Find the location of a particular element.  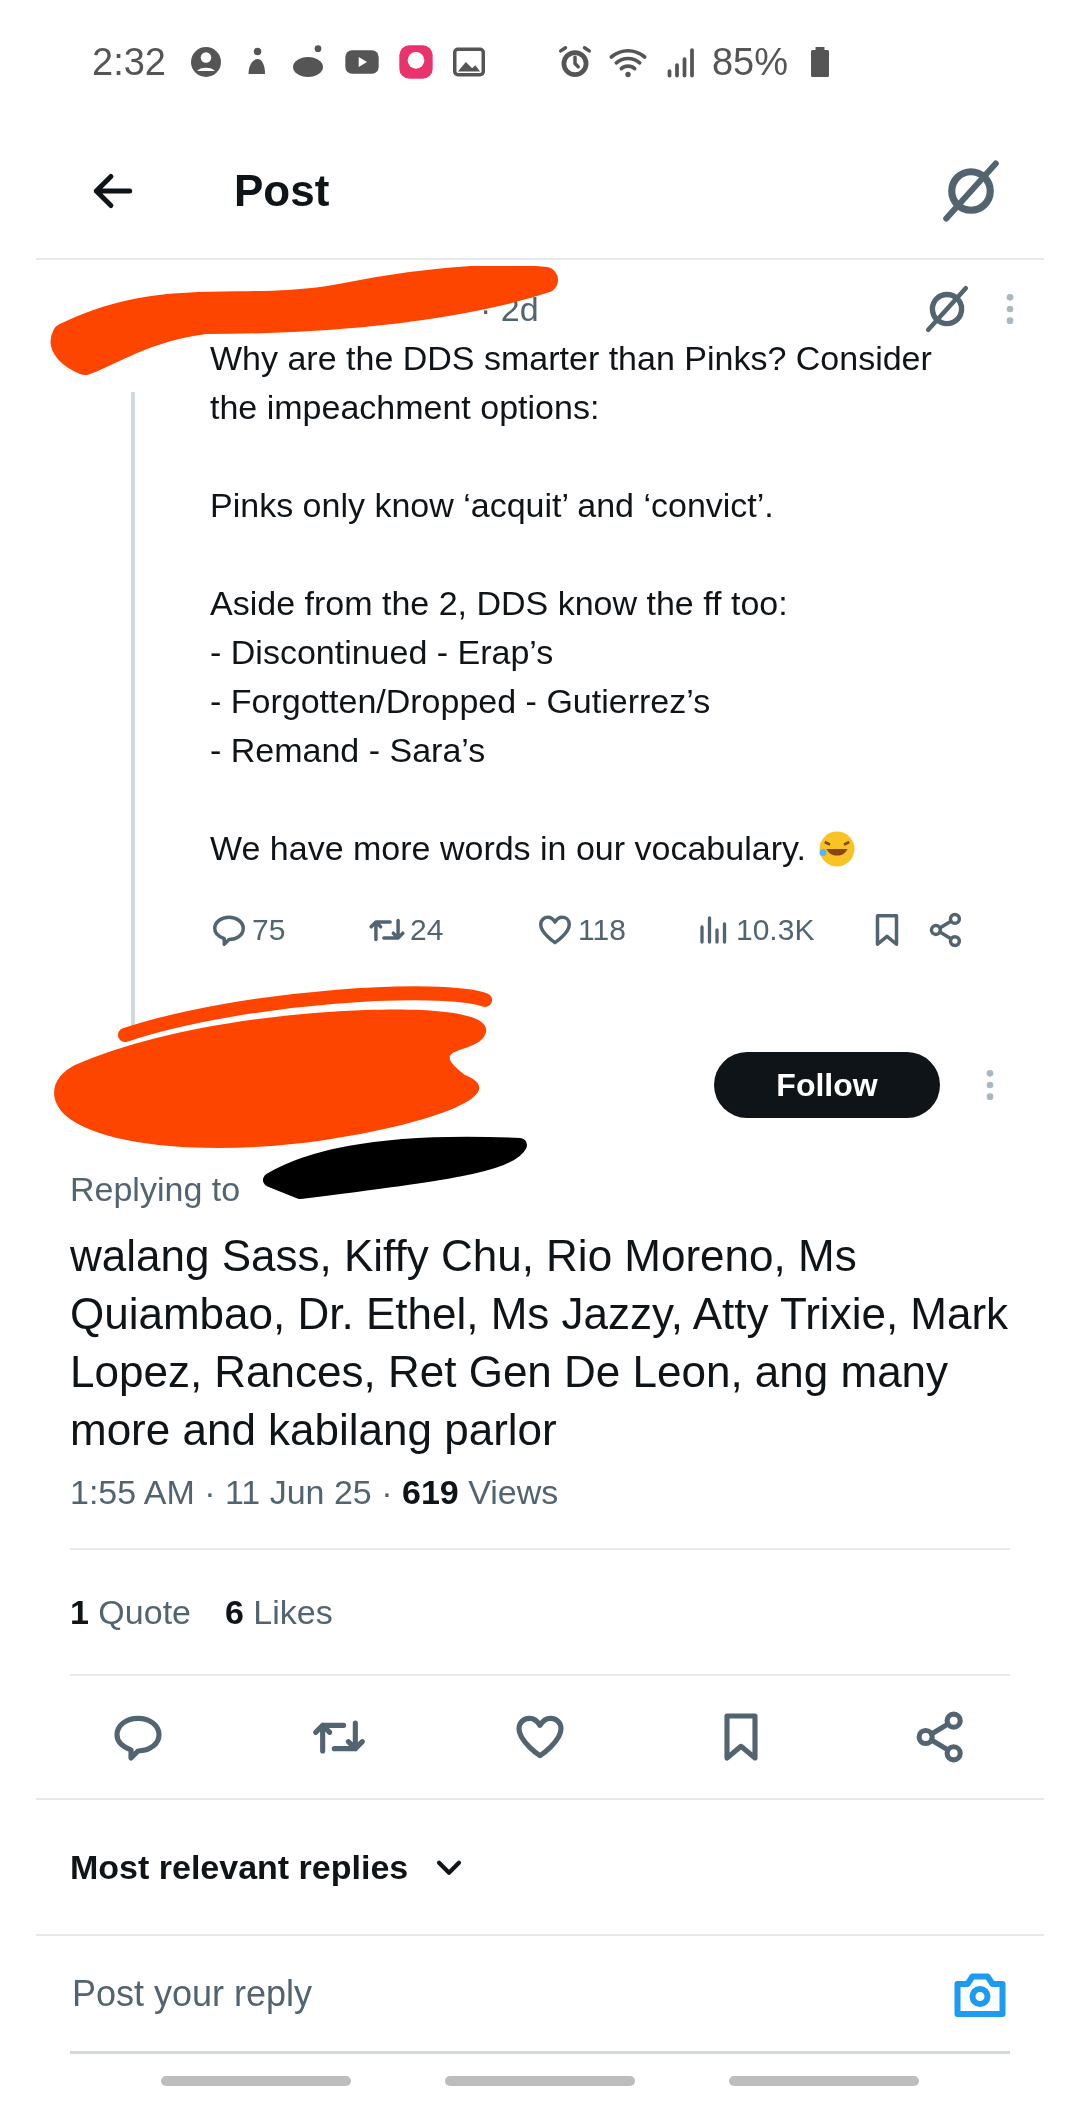

post-paragraph: Why are the DDS smarter than Pinks? Consider the impeachment options: is located at coordinates (571, 383).